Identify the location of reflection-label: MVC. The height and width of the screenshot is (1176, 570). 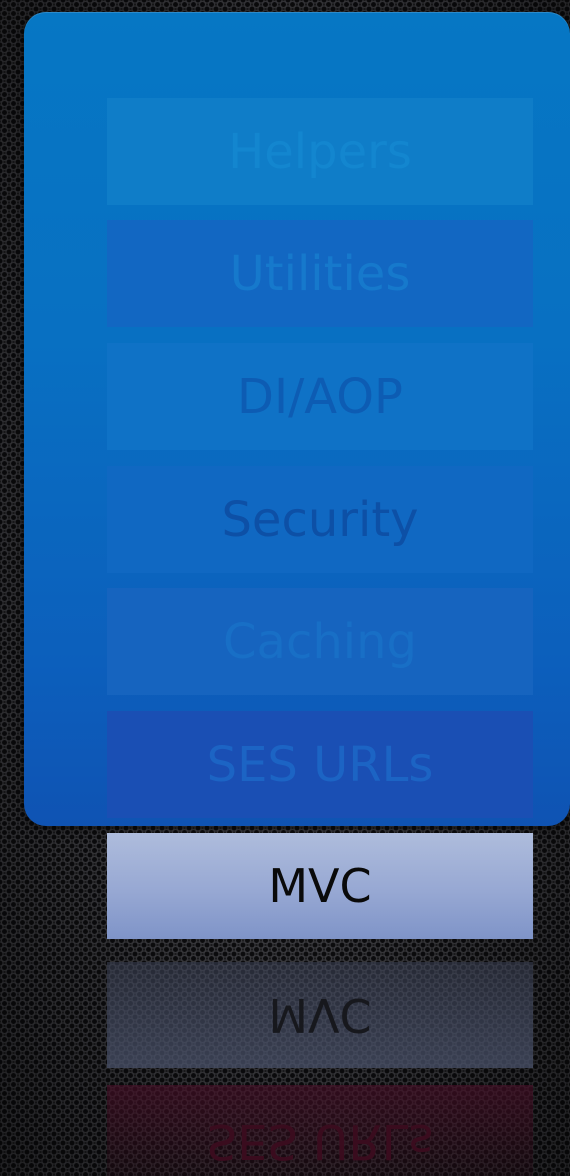
(320, 1015).